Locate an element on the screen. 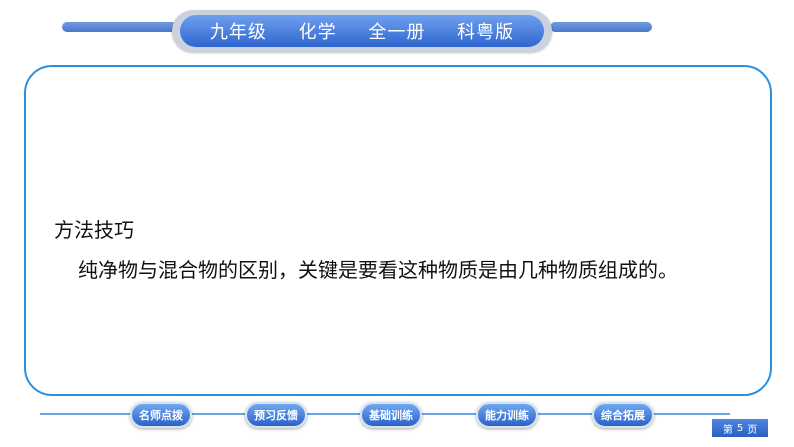 This screenshot has width=794, height=447. section-body-text: 纯净物与混合物的区别，关键是要看这种物质是由几种物质组成的。 is located at coordinates (378, 270).